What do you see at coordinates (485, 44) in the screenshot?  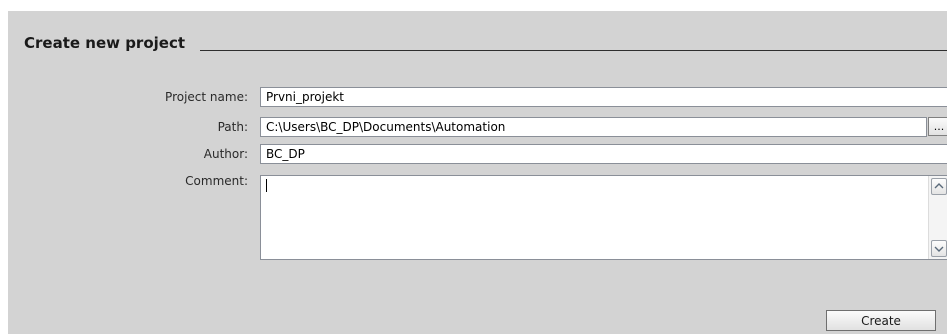 I see `section-header: Create new project` at bounding box center [485, 44].